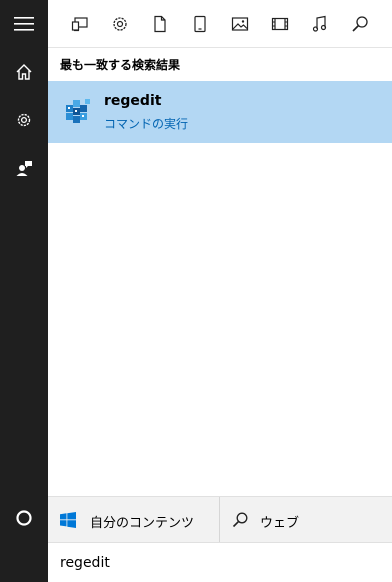  I want to click on cortana-button, so click(24, 518).